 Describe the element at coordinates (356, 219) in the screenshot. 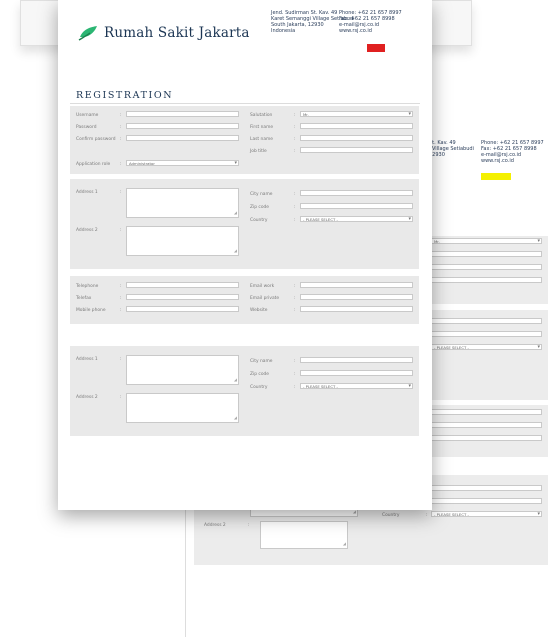

I see `country-select: - PLEASE SELECT -` at that location.